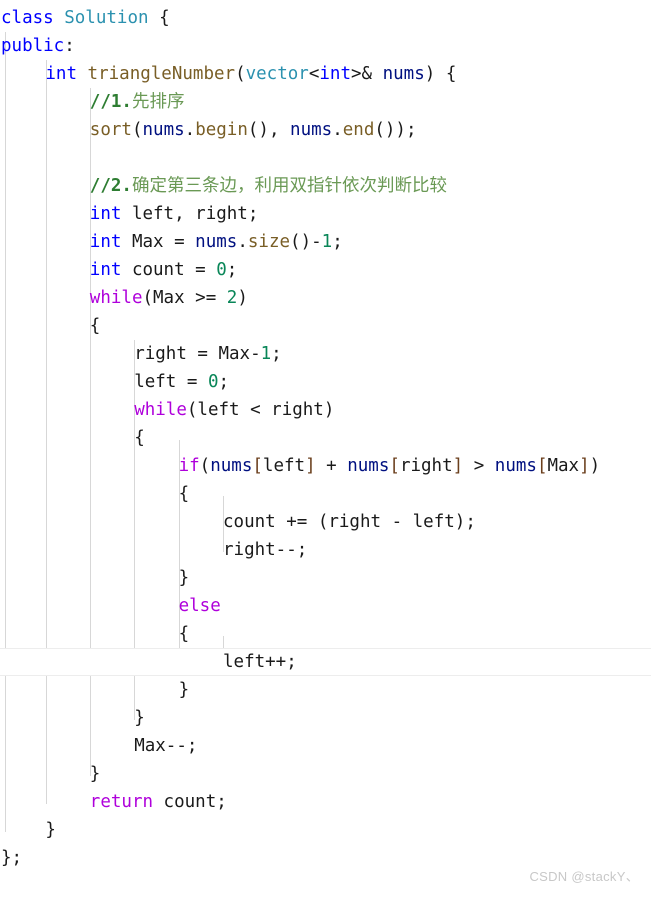 This screenshot has height=899, width=651. I want to click on code-token: //1., so click(110, 102).